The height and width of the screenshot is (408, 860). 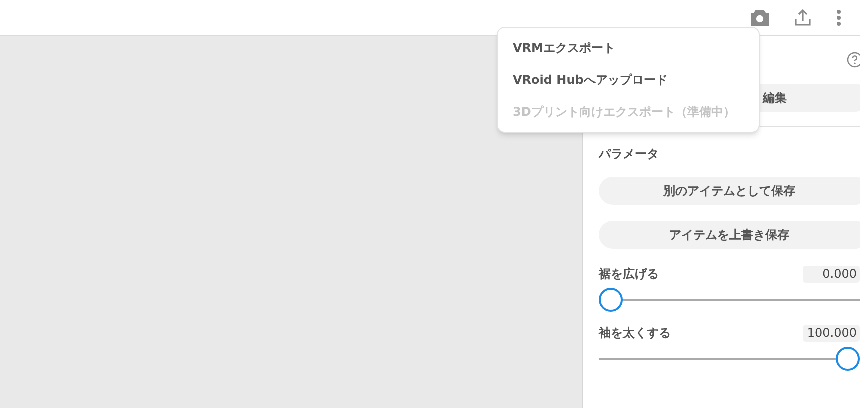 I want to click on save-button: アイテムを上書き保存, so click(x=729, y=235).